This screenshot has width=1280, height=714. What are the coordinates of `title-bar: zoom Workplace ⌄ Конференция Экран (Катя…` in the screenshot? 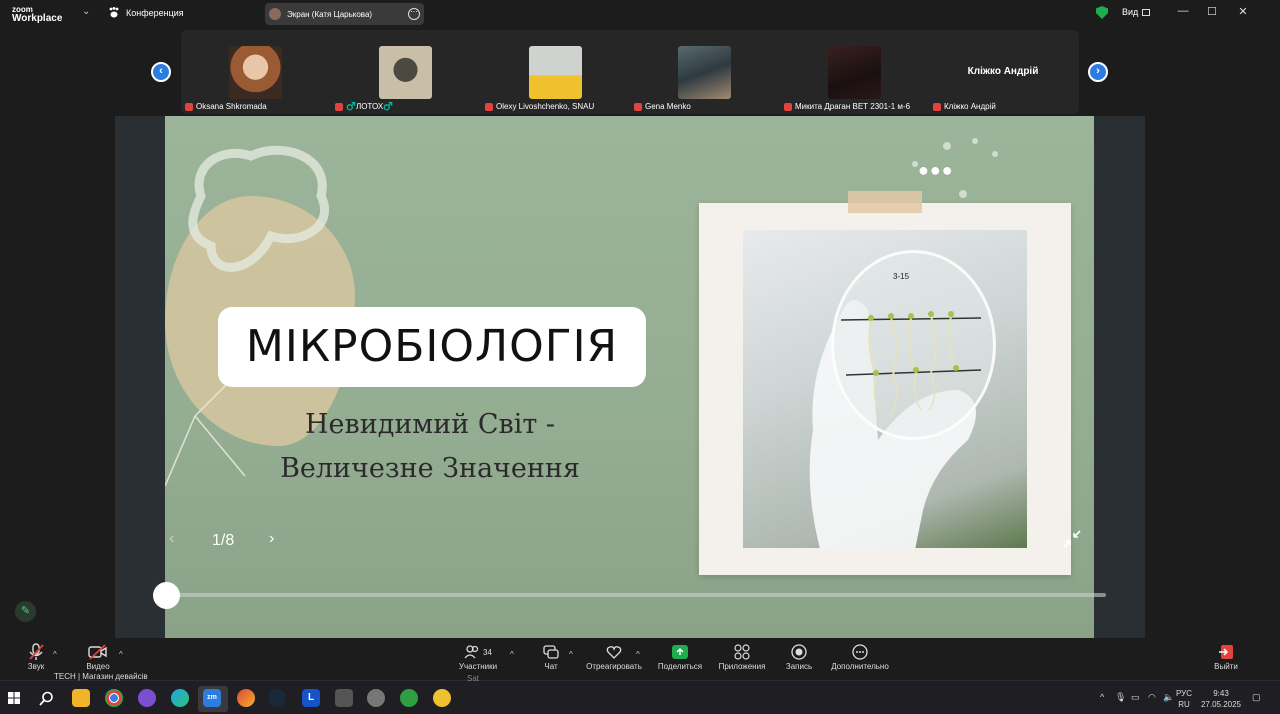 It's located at (640, 13).